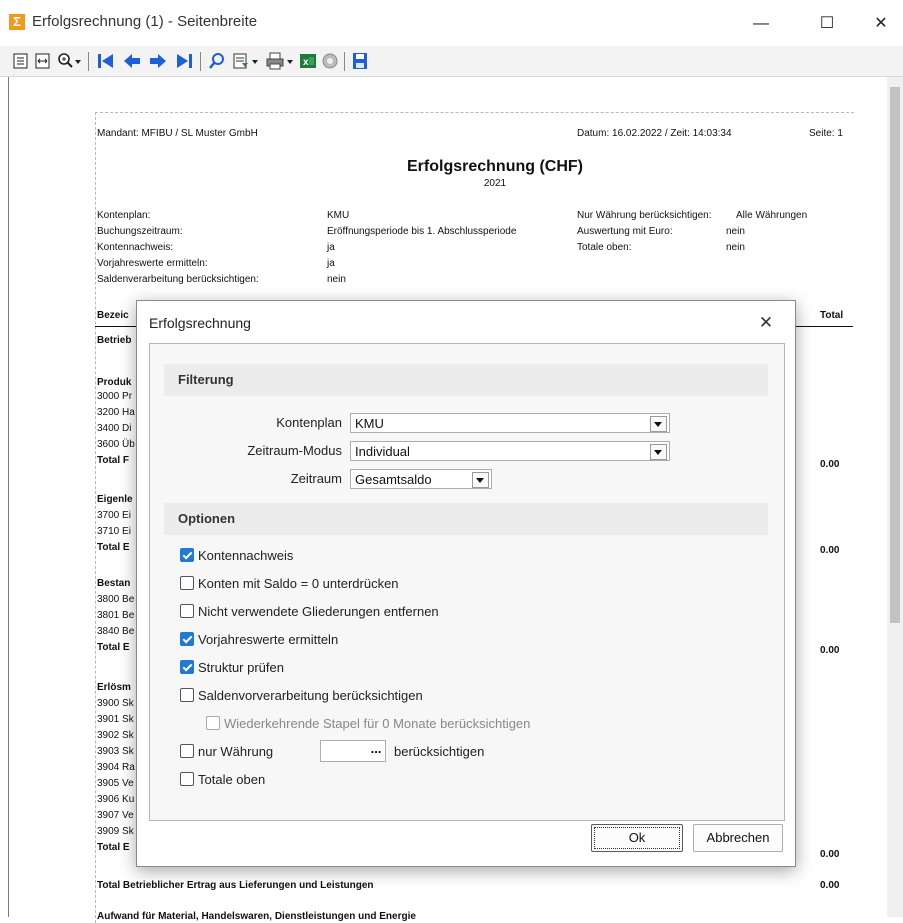 The image size is (903, 923). Describe the element at coordinates (761, 24) in the screenshot. I see `minimize-button: —` at that location.